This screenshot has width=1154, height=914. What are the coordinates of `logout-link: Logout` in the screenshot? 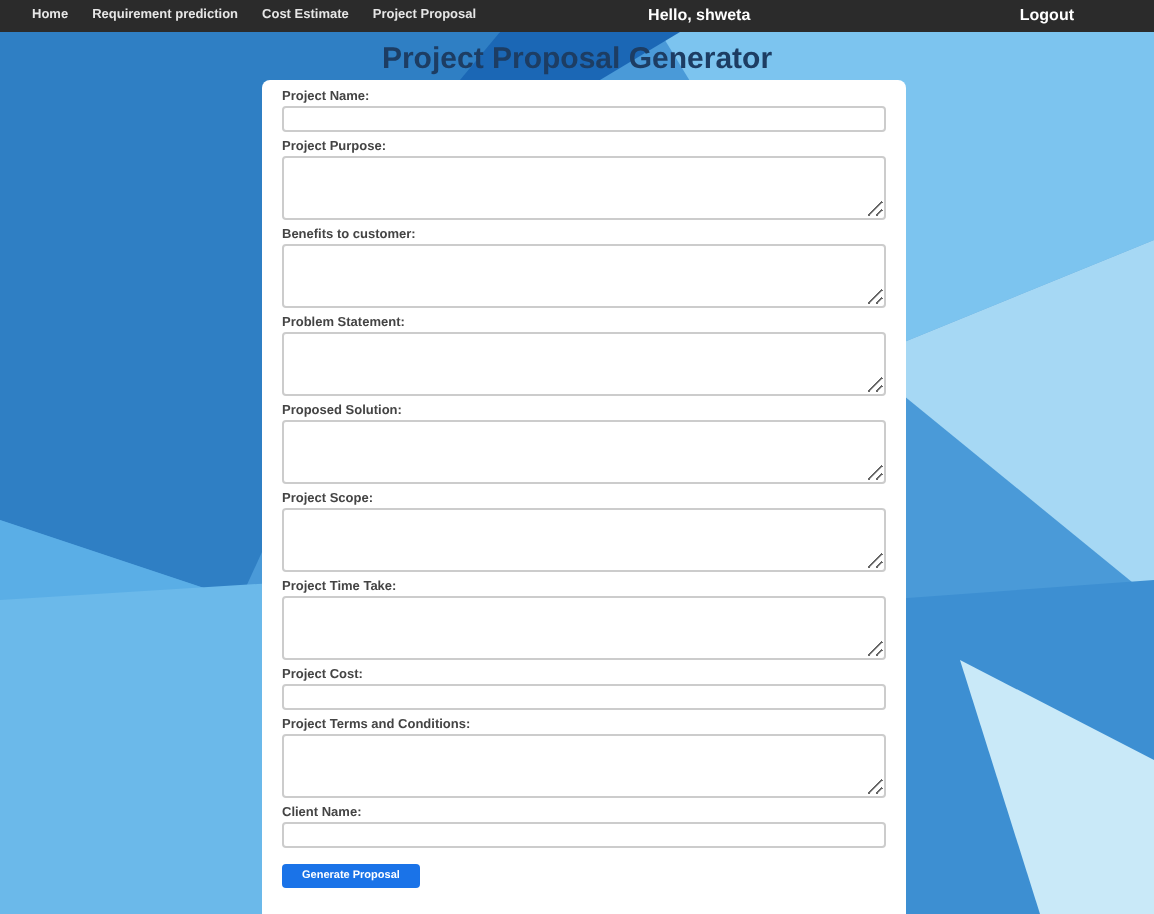 It's located at (1046, 16).